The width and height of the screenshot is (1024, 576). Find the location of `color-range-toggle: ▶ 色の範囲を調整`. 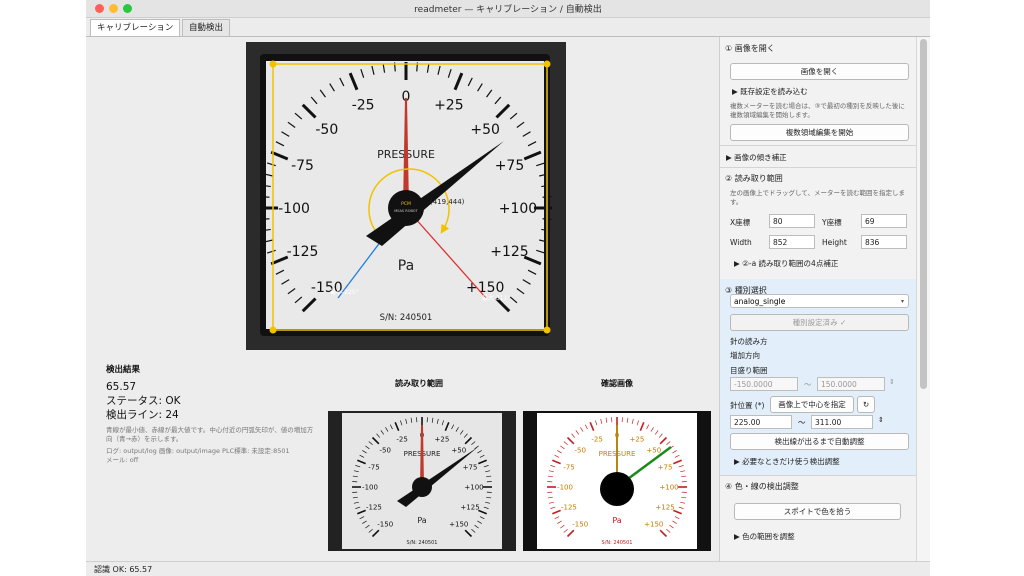

color-range-toggle: ▶ 色の範囲を調整 is located at coordinates (764, 536).